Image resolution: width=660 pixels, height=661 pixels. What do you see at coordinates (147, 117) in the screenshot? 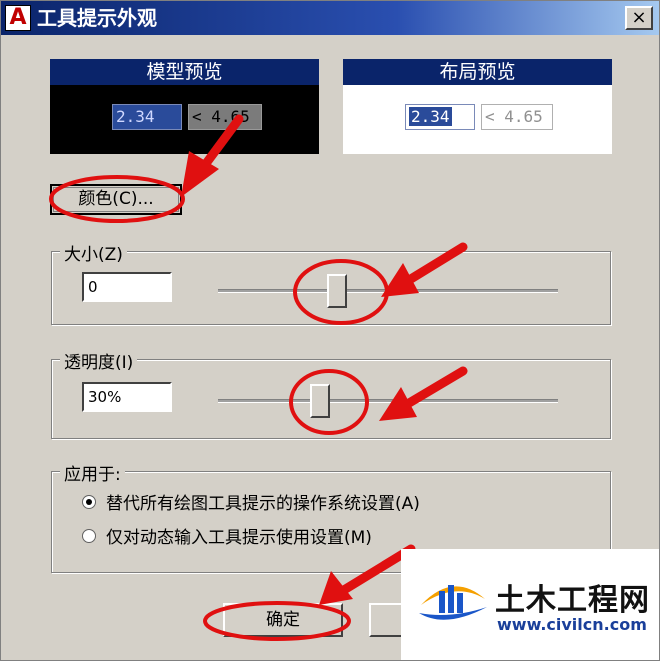
I see `model-preview-value-field: 2.34` at bounding box center [147, 117].